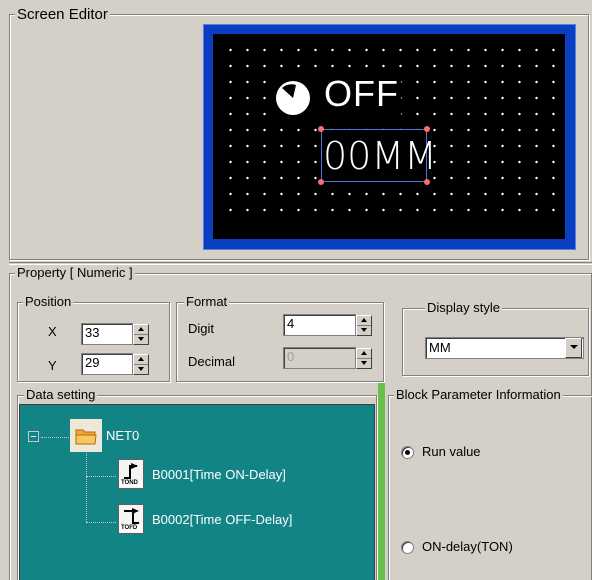 The height and width of the screenshot is (580, 592). Describe the element at coordinates (504, 348) in the screenshot. I see `display-style-select: MM` at that location.